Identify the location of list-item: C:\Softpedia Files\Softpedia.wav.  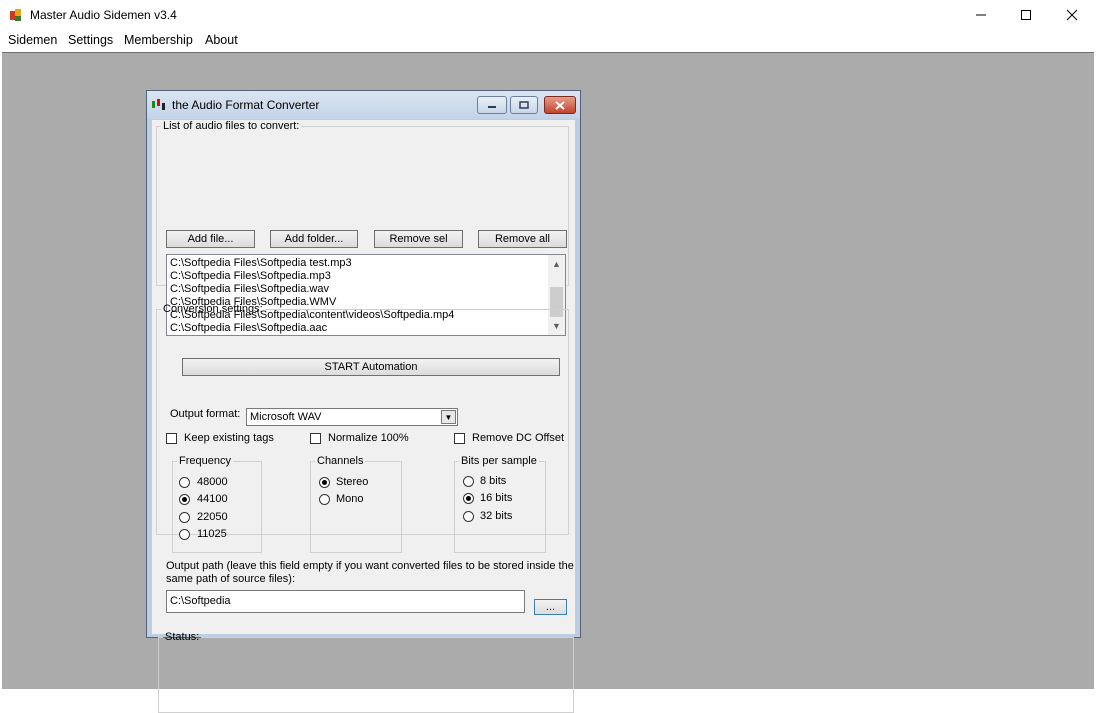
(249, 289).